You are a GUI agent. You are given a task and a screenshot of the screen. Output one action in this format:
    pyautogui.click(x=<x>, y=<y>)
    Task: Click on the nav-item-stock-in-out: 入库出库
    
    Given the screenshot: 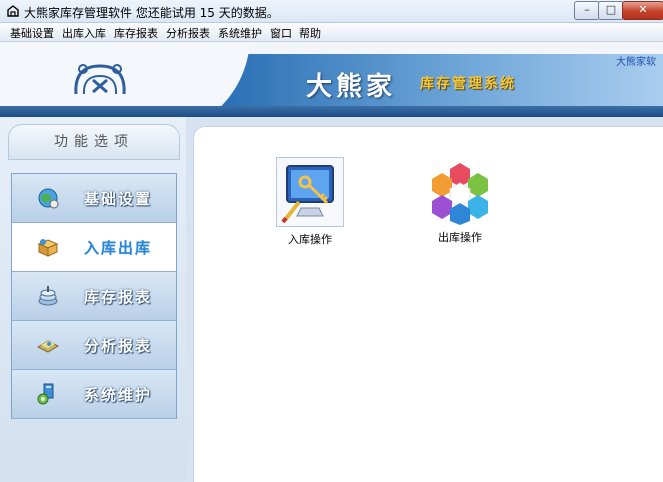 What is the action you would take?
    pyautogui.click(x=94, y=247)
    